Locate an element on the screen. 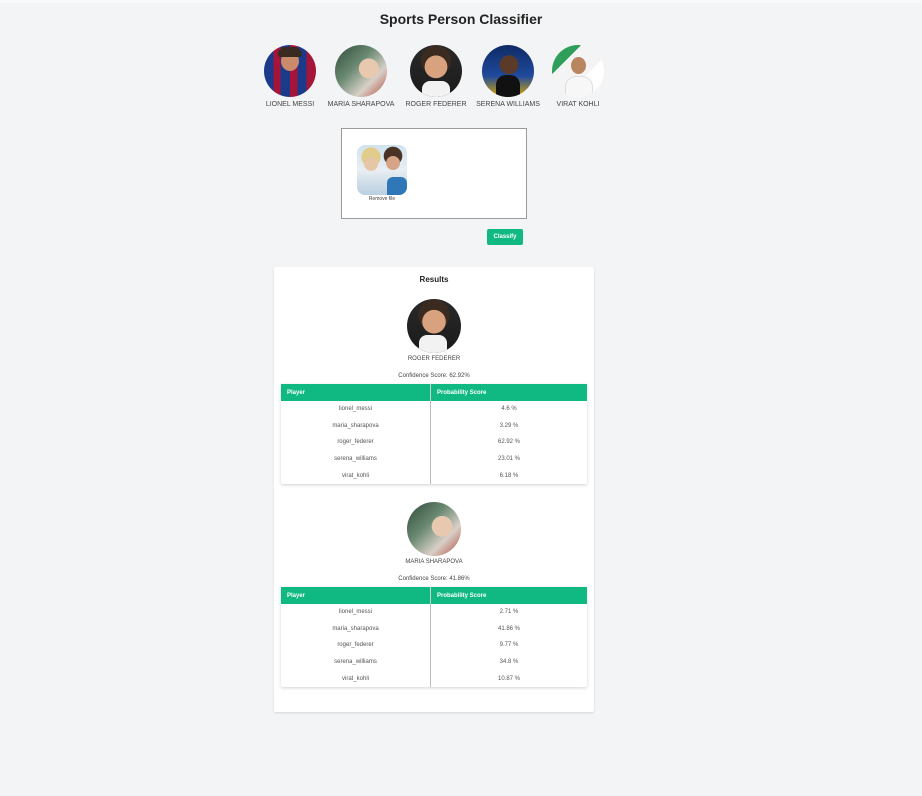 The image size is (922, 796). player-card-serena: SERENA WILLIAMS is located at coordinates (508, 76).